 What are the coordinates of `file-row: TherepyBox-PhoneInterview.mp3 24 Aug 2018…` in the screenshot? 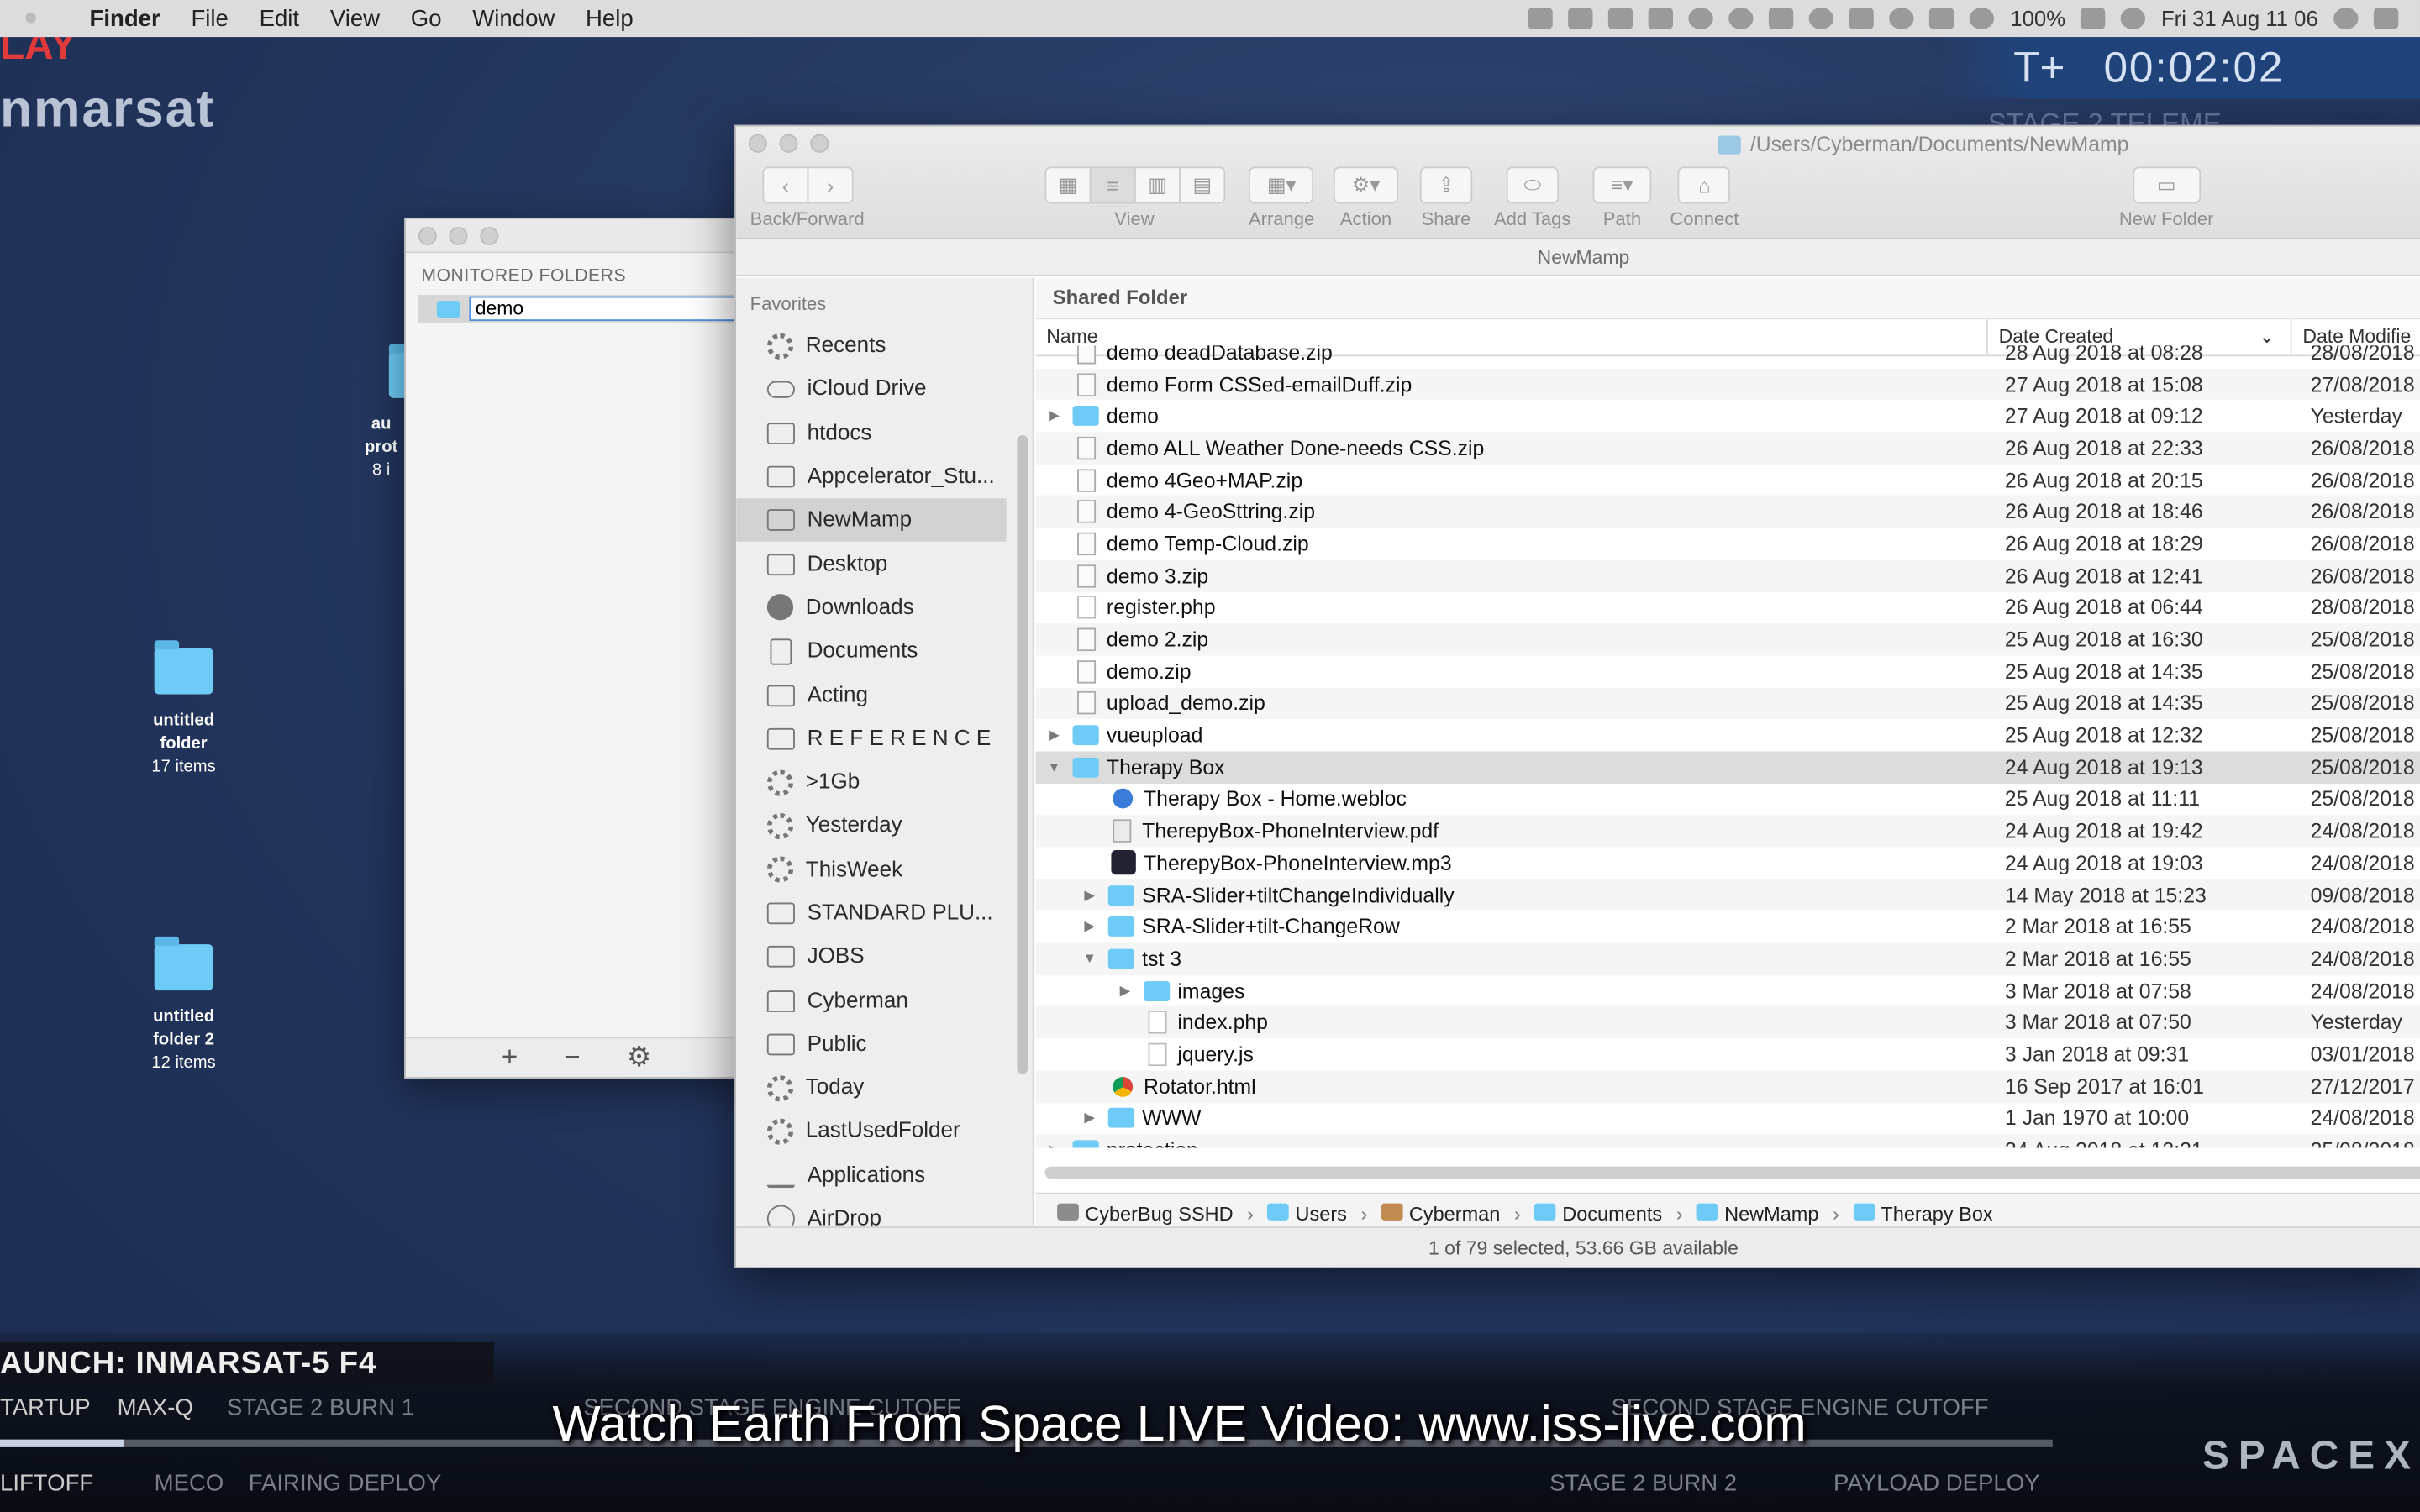 It's located at (1728, 863).